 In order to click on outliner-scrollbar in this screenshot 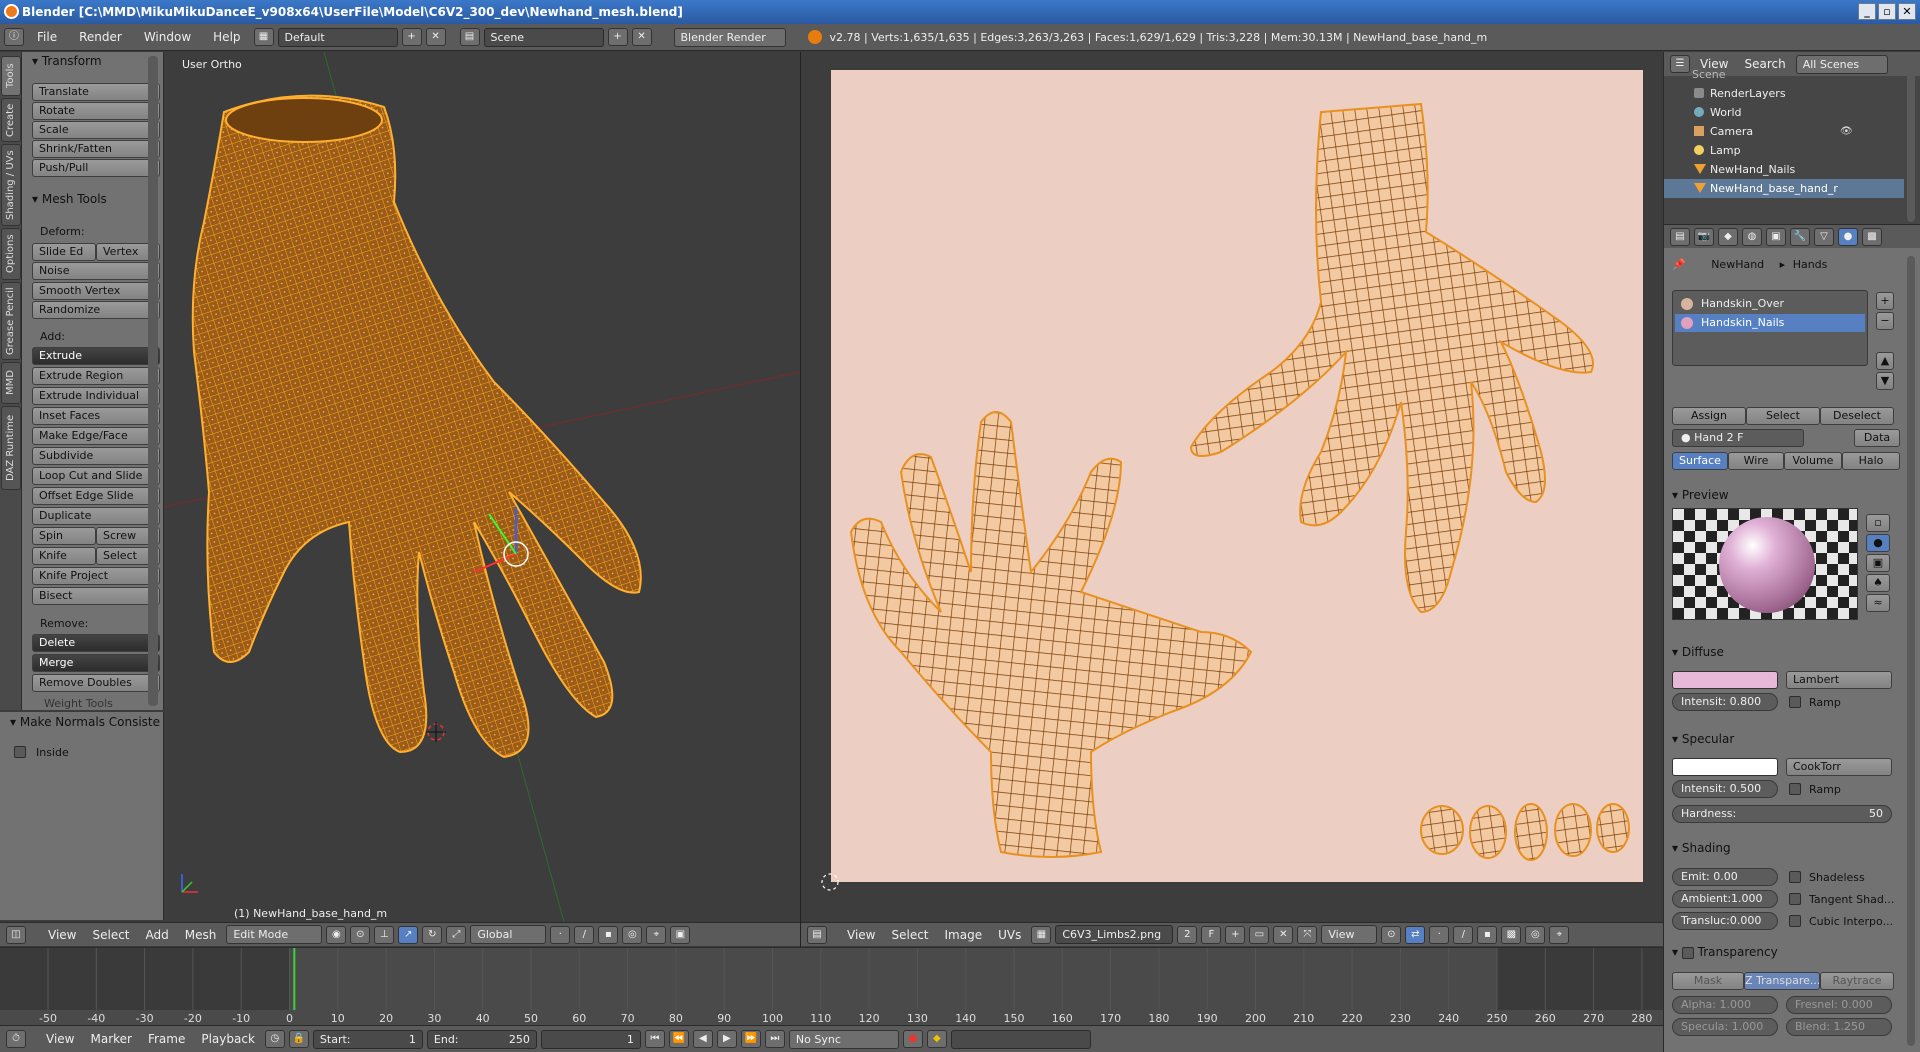, I will do `click(1911, 147)`.